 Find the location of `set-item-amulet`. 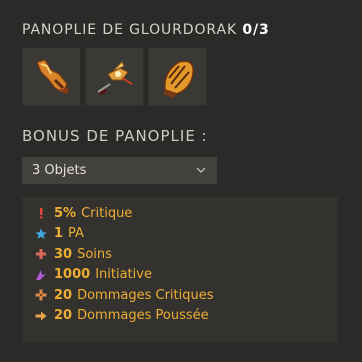

set-item-amulet is located at coordinates (114, 76).